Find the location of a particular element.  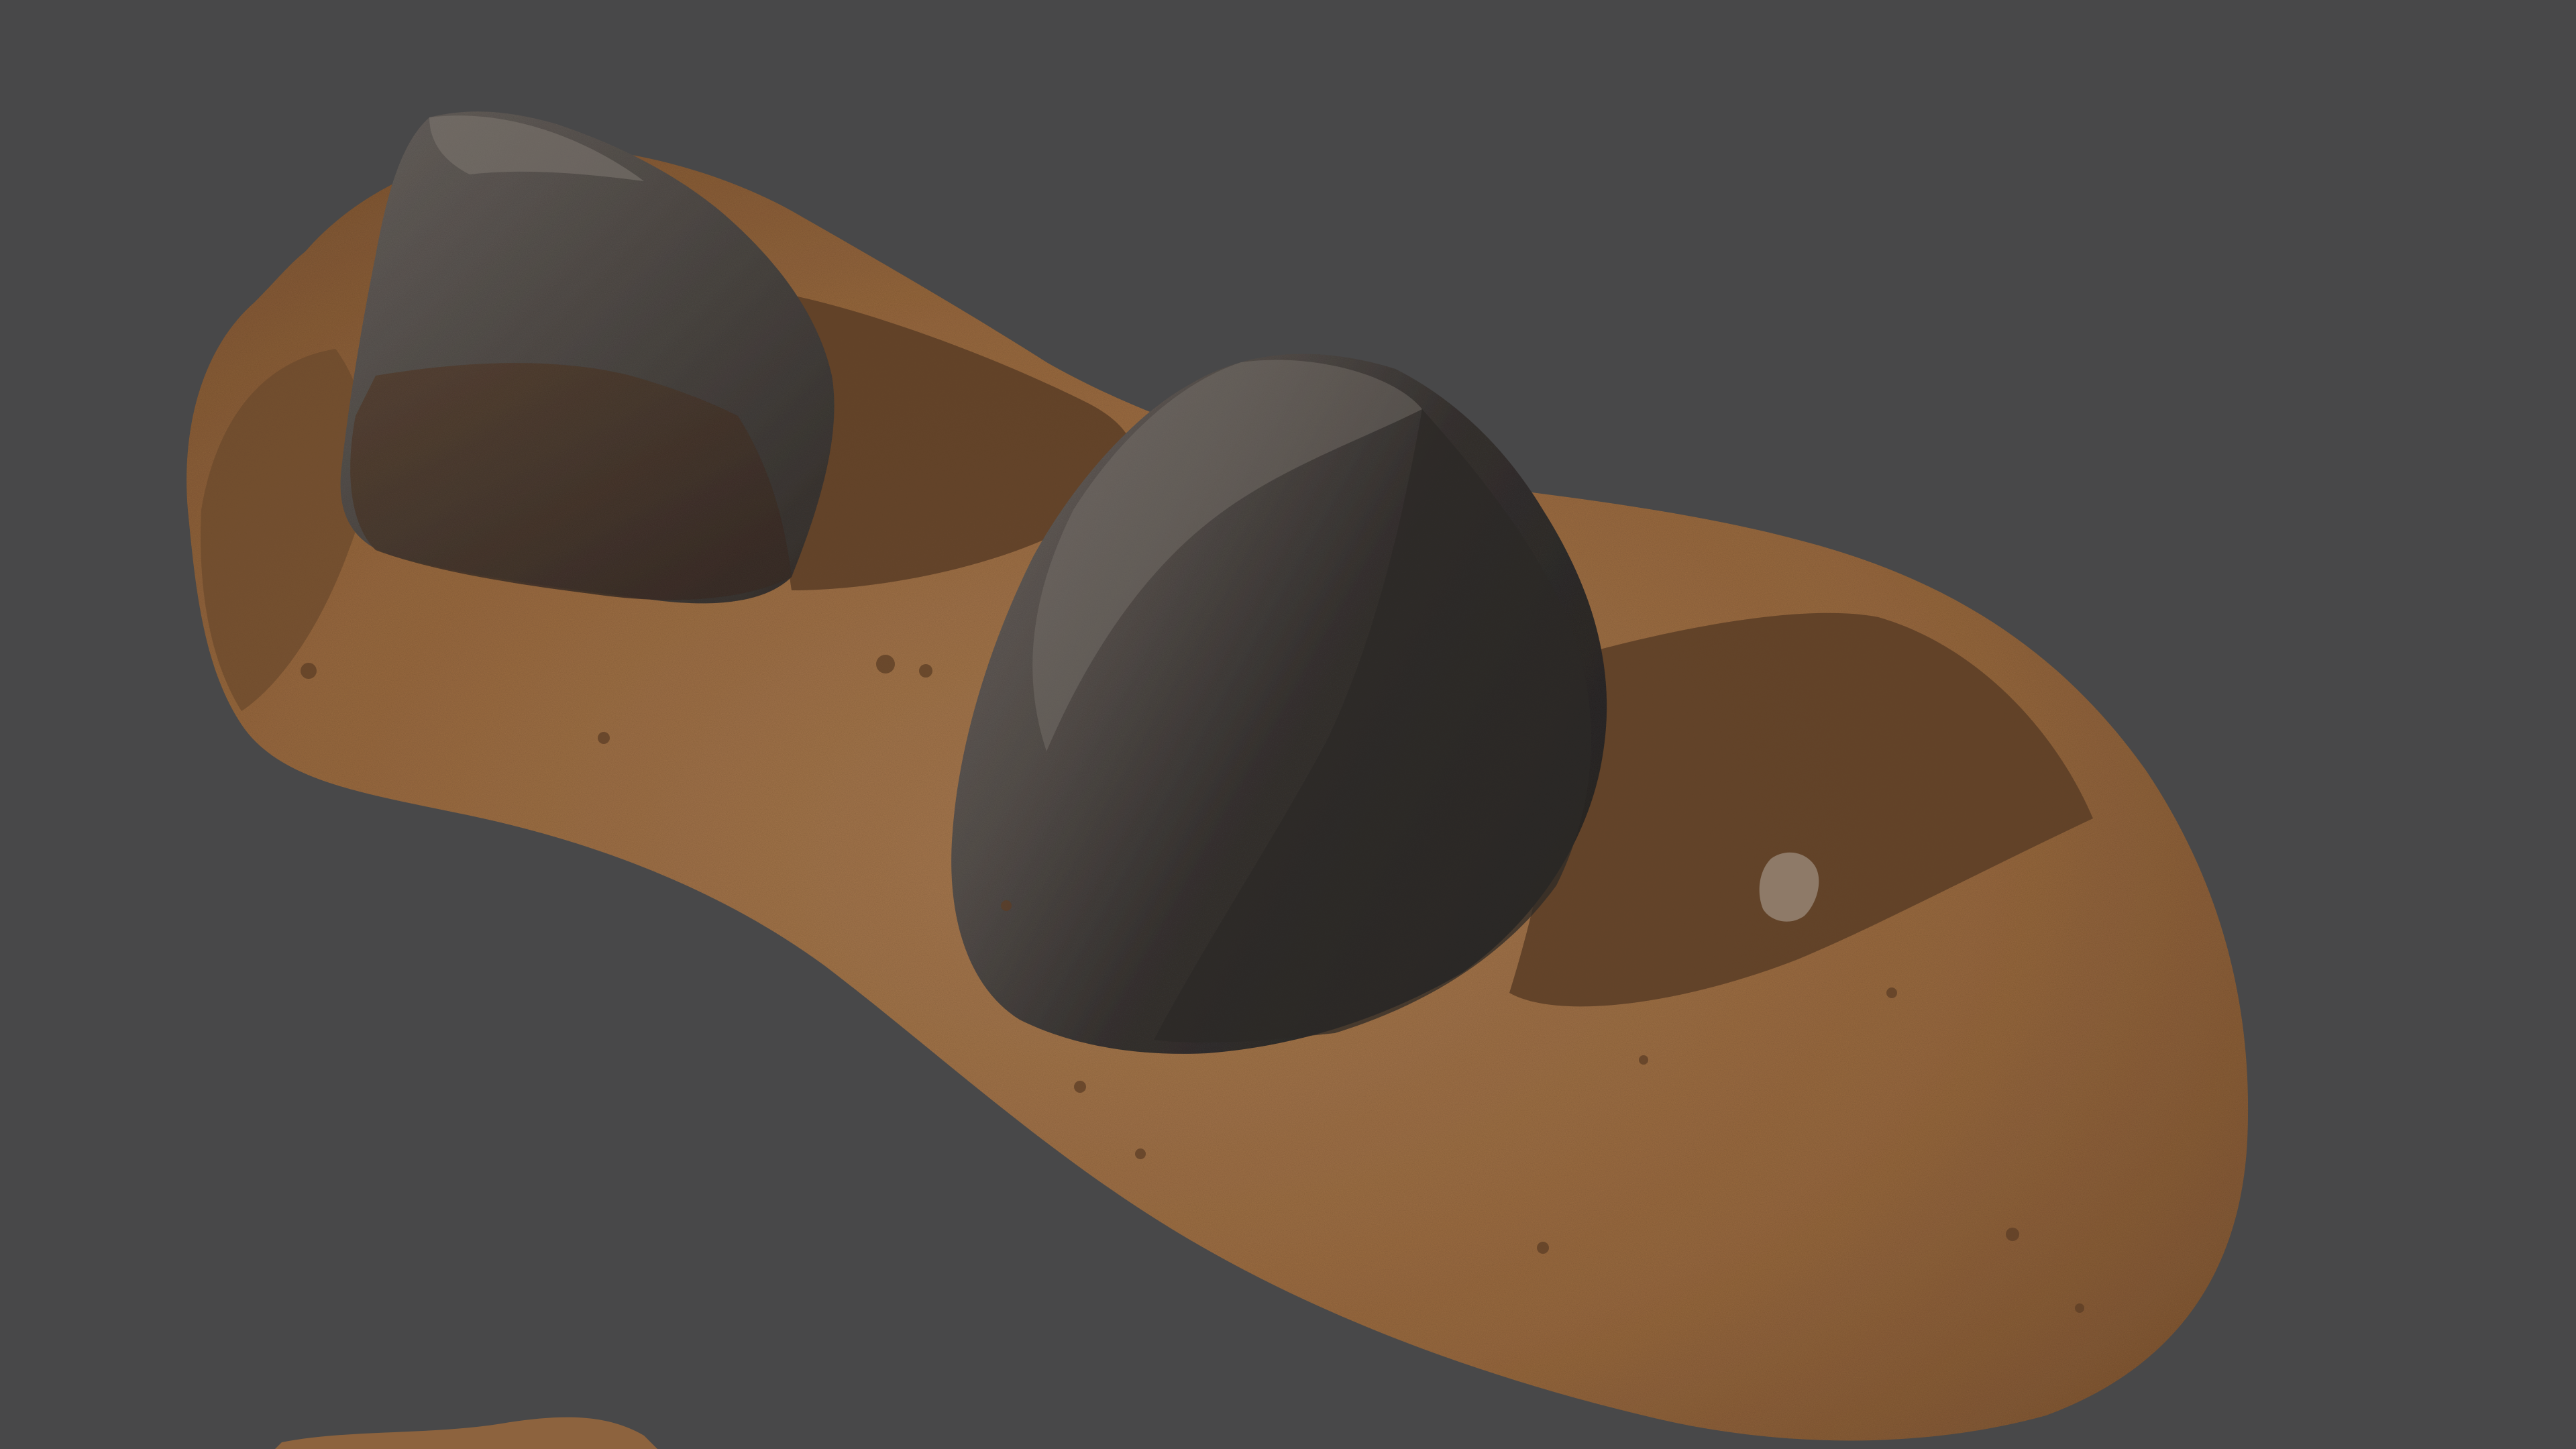

bottom-sand-fragment is located at coordinates (466, 1433).